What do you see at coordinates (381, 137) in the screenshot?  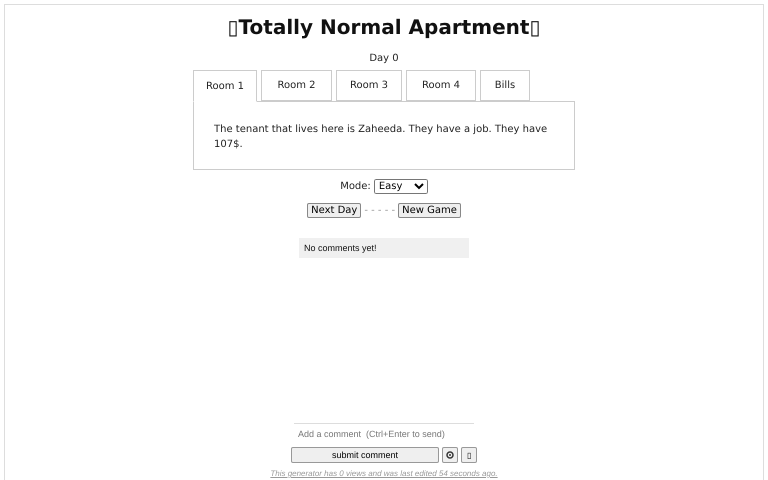 I see `tenant-description: The tenant that lives here is Zaheeda. They have a job. They have 107$.` at bounding box center [381, 137].